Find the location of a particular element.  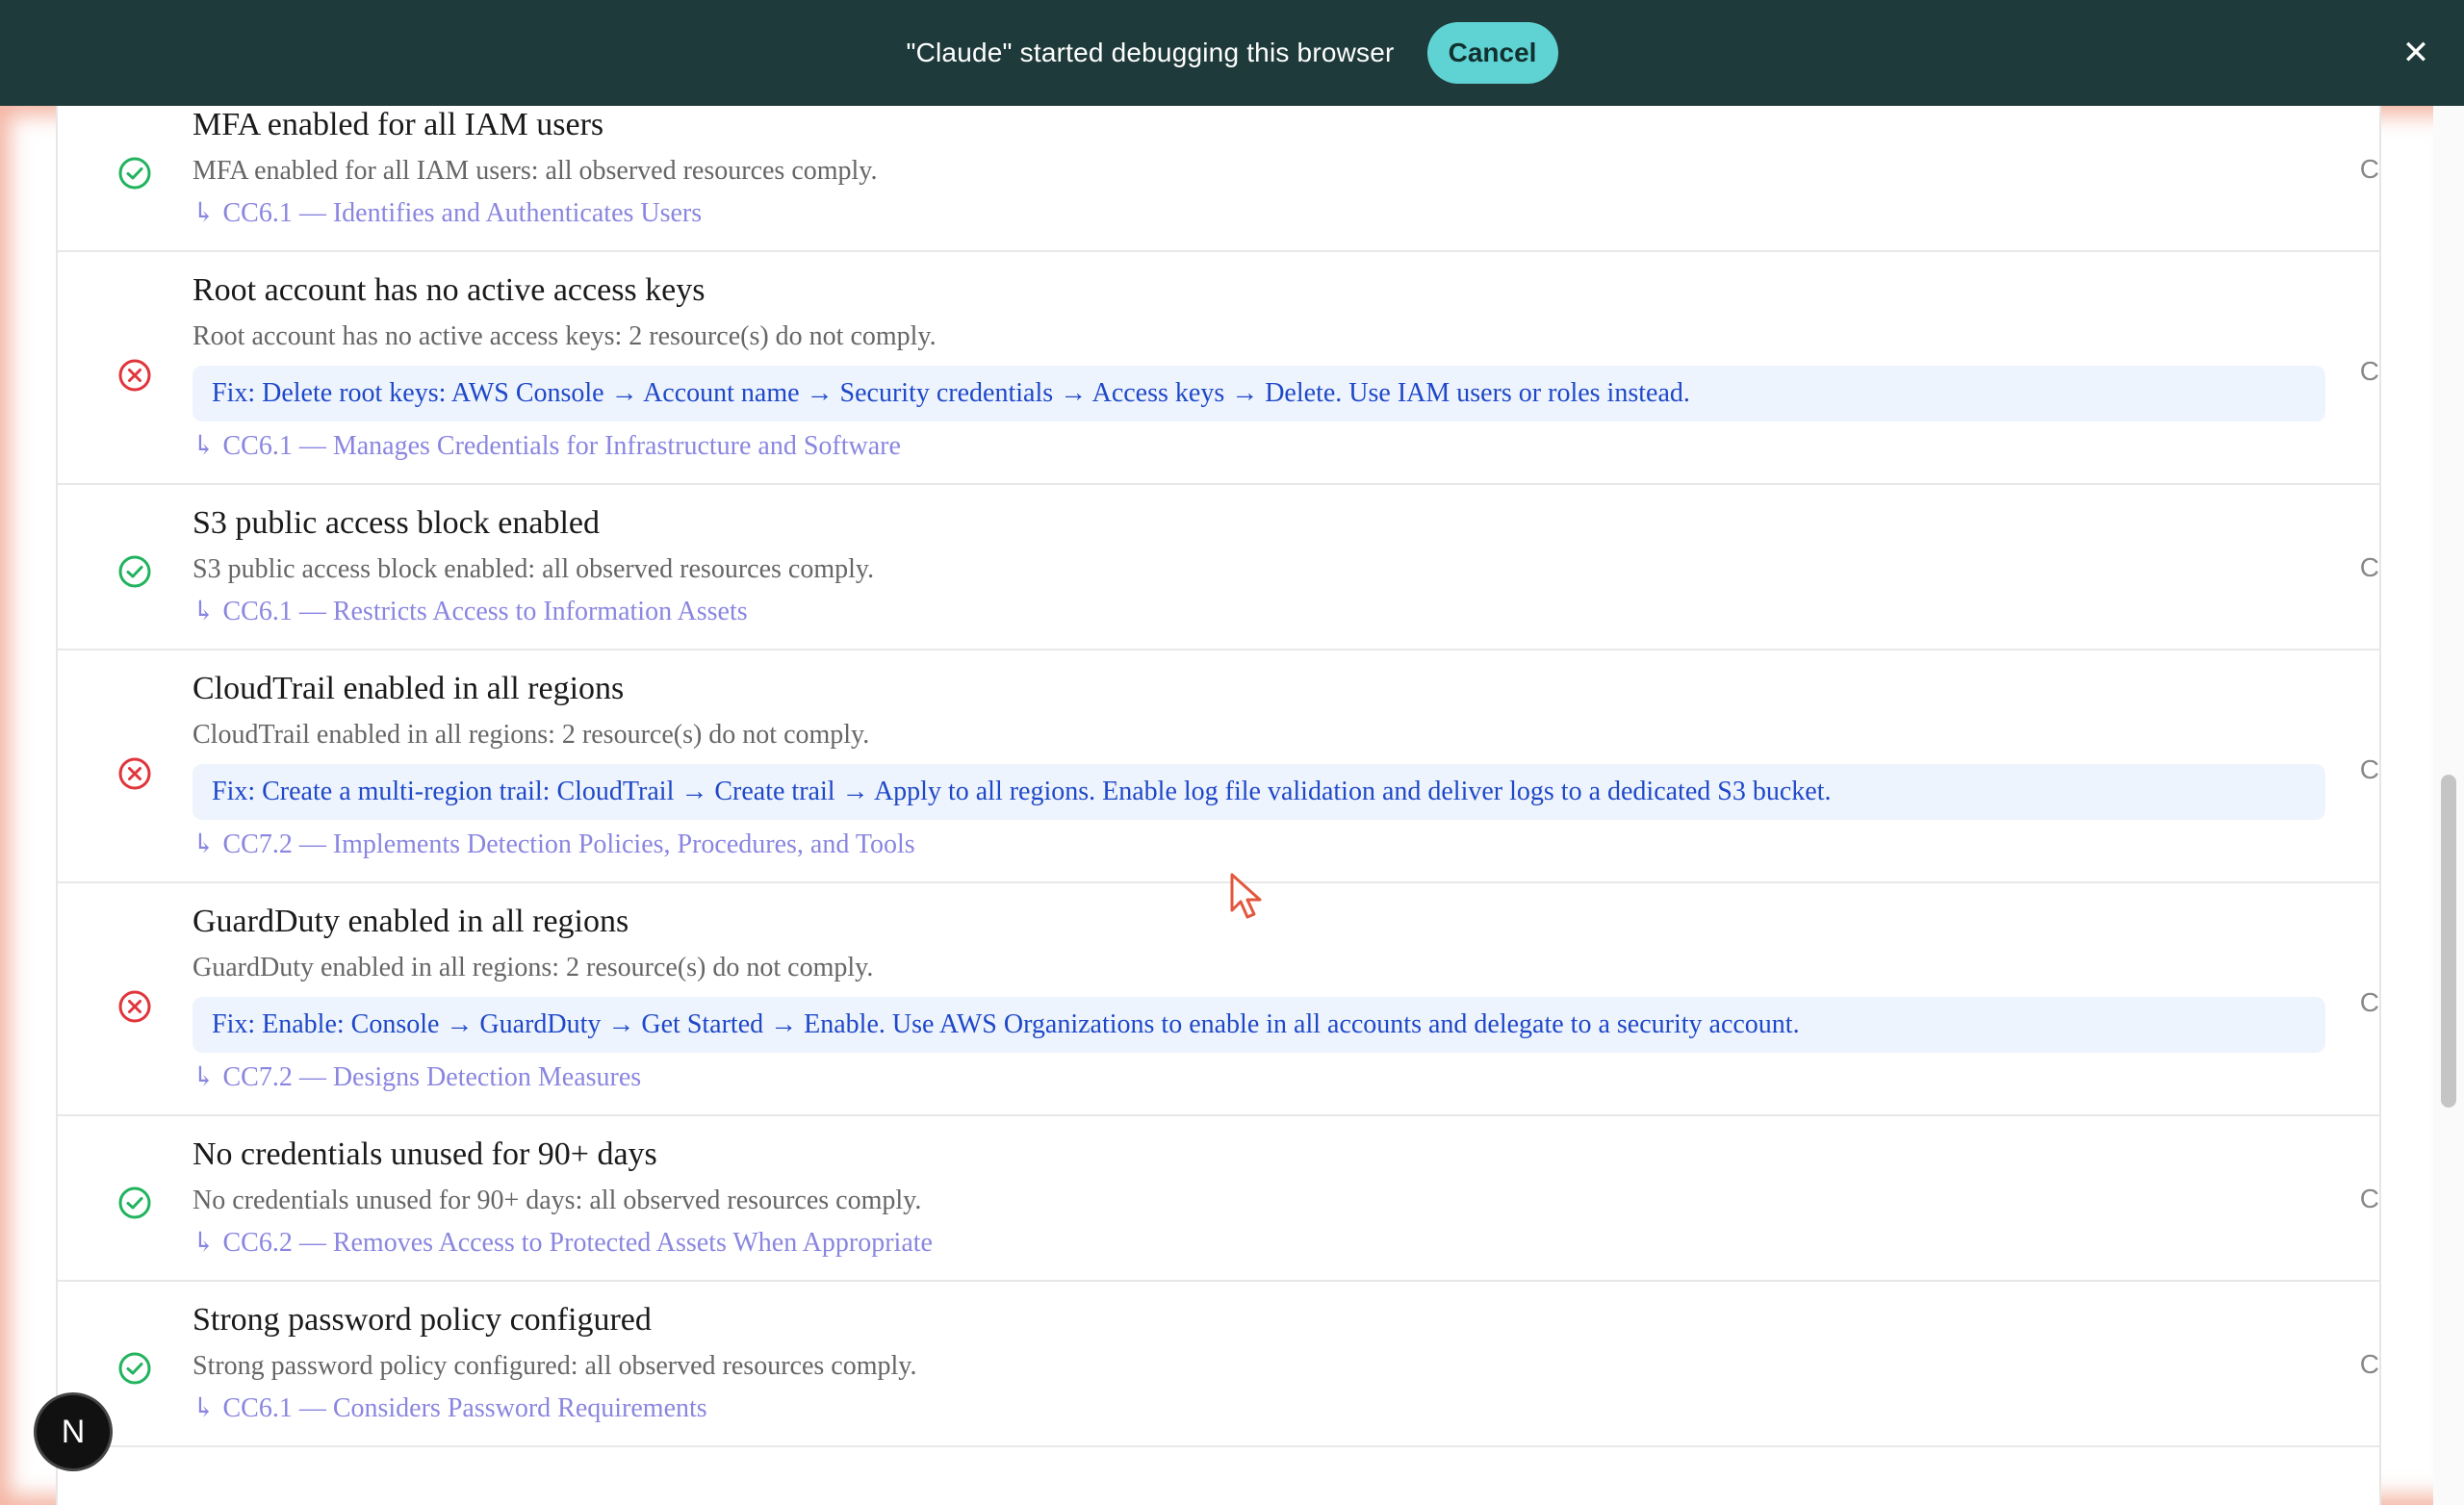

check-title: Strong password policy configured is located at coordinates (422, 1320).